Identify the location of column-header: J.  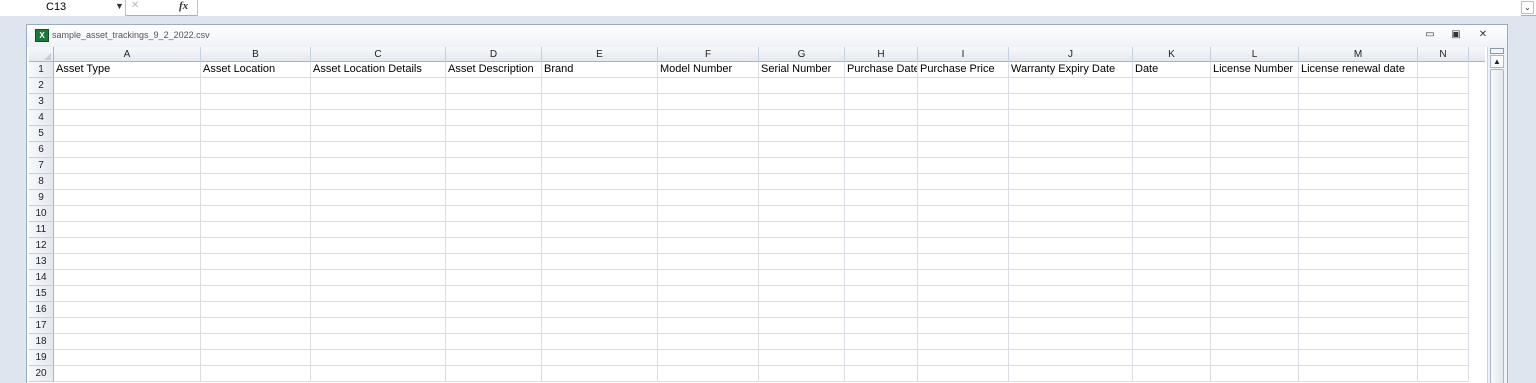
(1071, 54).